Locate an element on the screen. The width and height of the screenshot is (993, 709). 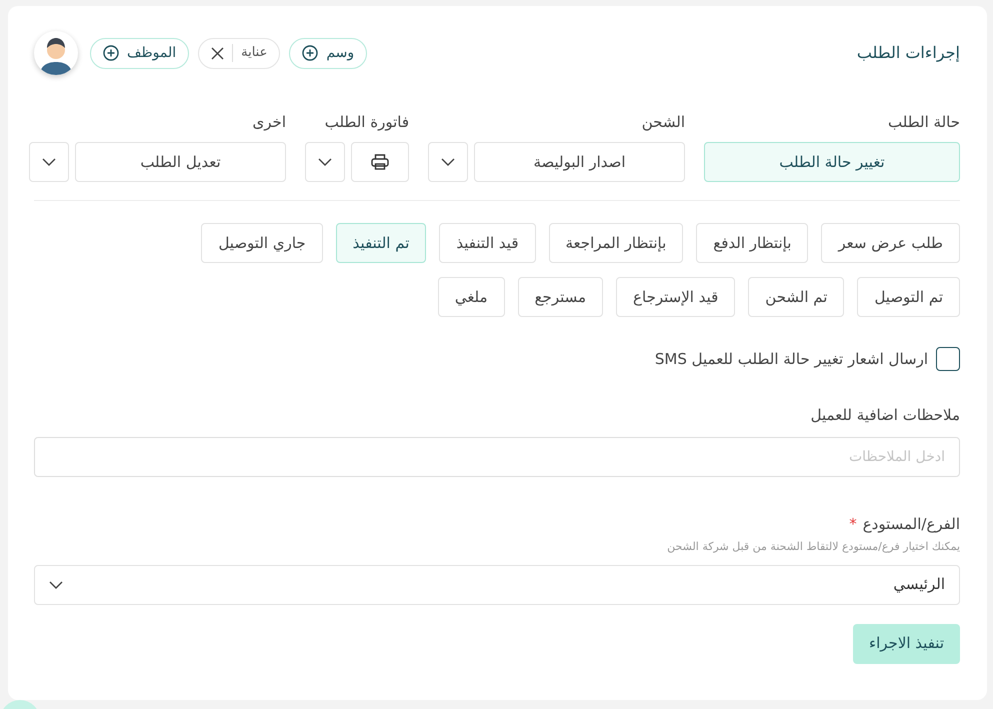
submit-button: تنفيذ الاجراء is located at coordinates (906, 644).